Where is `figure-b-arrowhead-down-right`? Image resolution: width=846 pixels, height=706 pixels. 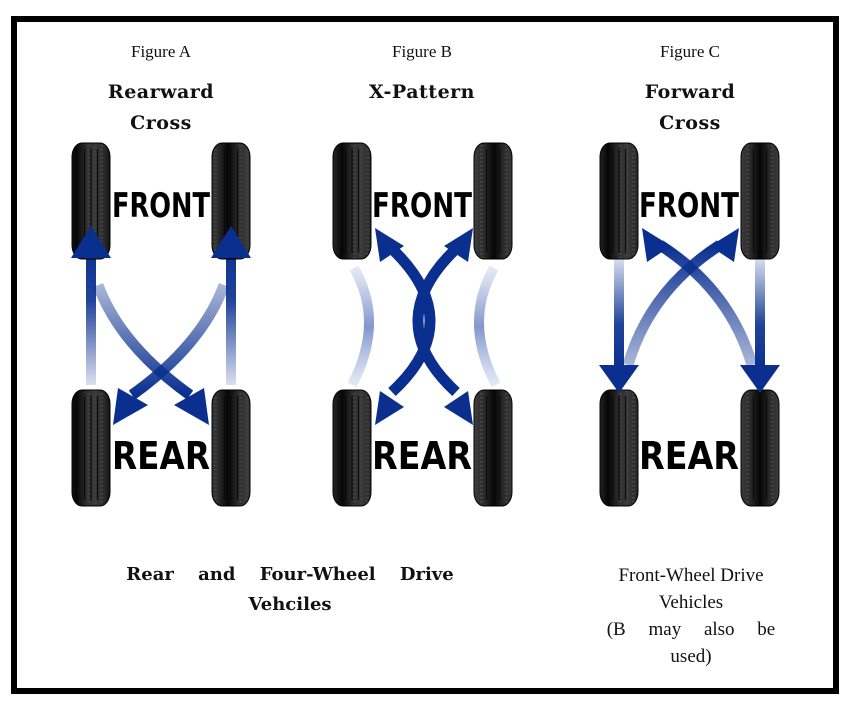 figure-b-arrowhead-down-right is located at coordinates (458, 408).